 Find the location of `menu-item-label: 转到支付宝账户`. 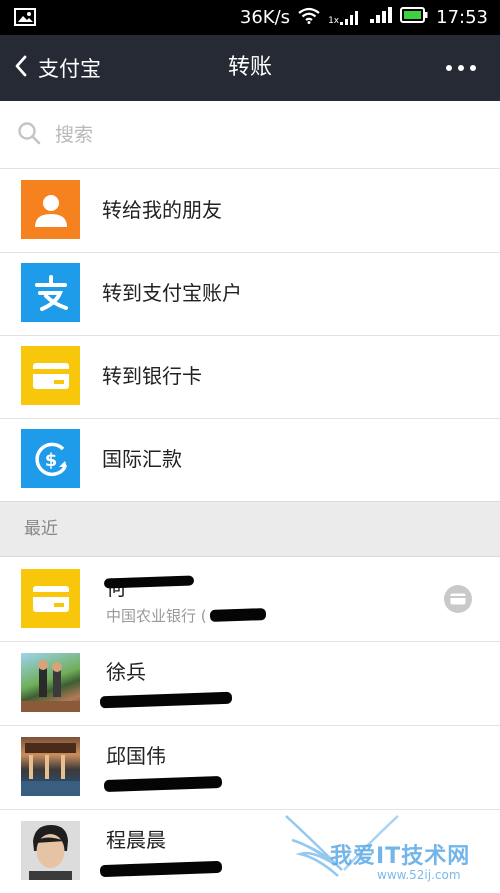

menu-item-label: 转到支付宝账户 is located at coordinates (172, 293).